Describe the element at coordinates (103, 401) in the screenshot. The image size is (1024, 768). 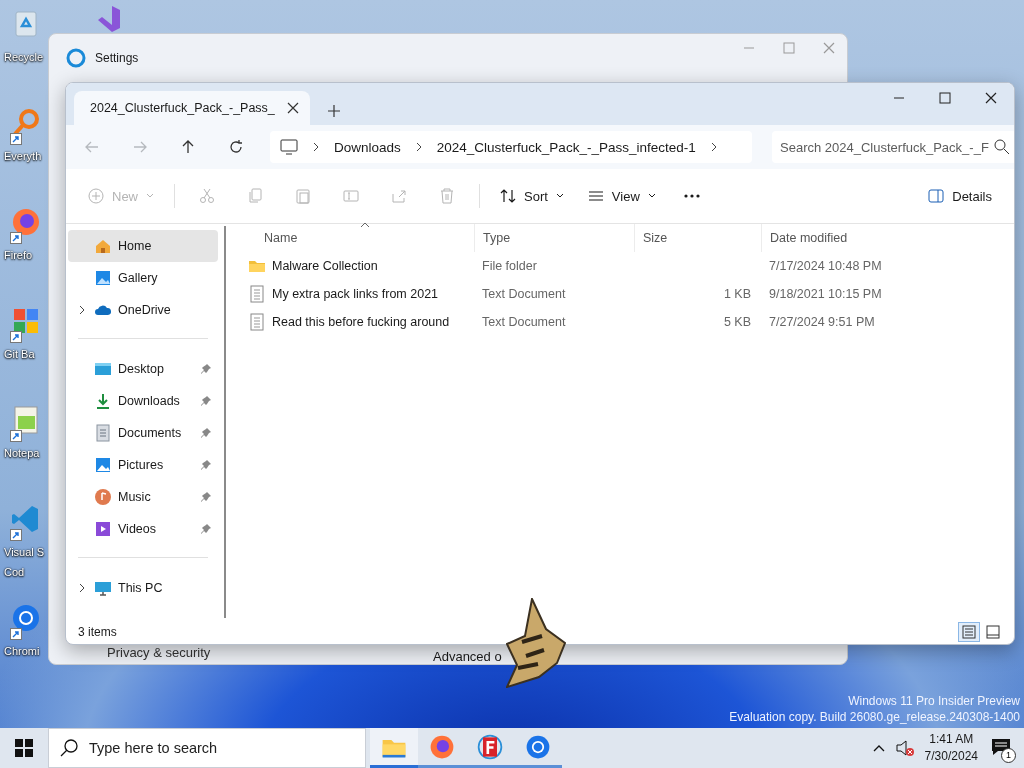
I see `download-icon` at that location.